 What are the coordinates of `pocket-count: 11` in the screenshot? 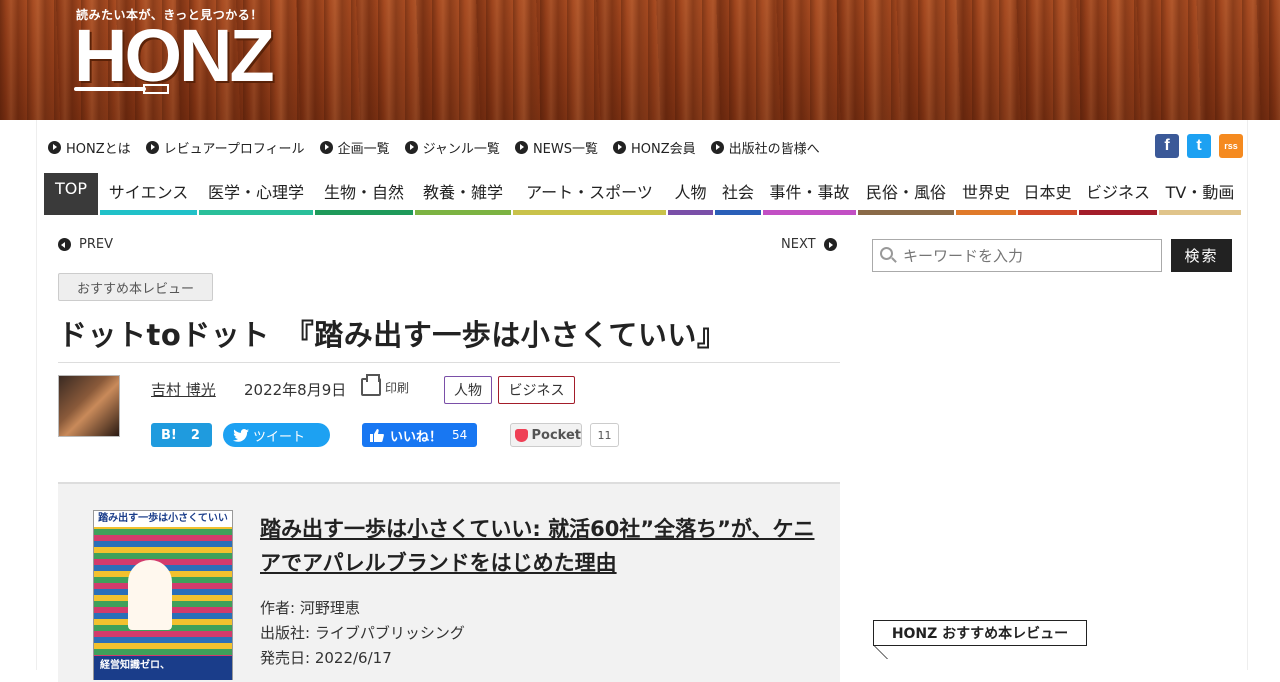 It's located at (604, 435).